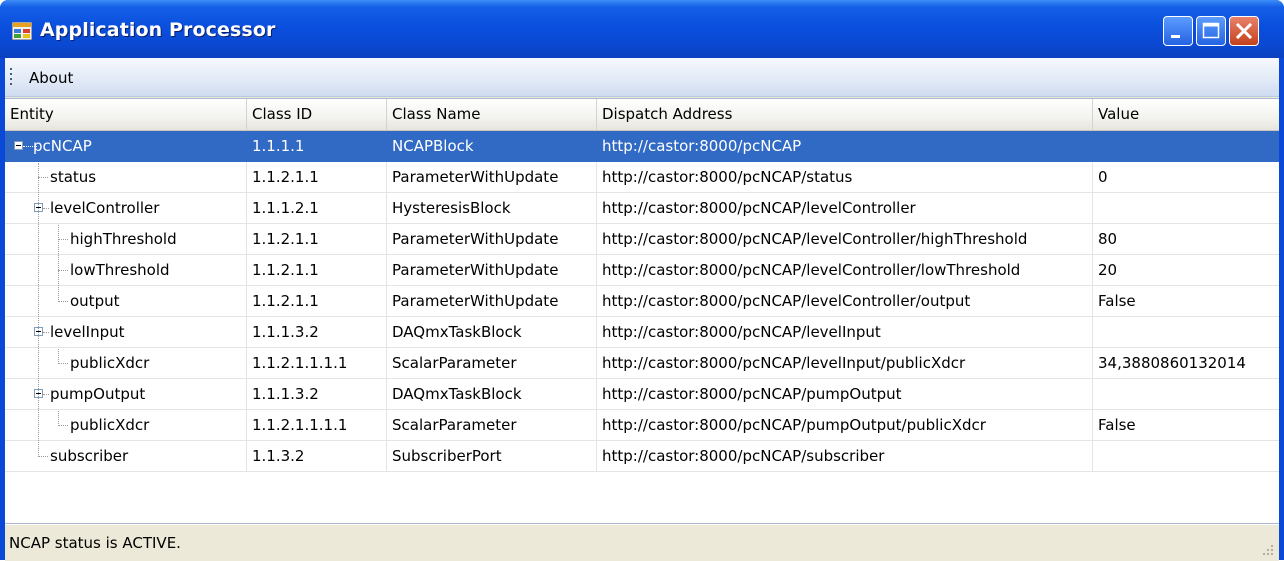  I want to click on column-header-dispatch-address: Dispatch Address, so click(845, 114).